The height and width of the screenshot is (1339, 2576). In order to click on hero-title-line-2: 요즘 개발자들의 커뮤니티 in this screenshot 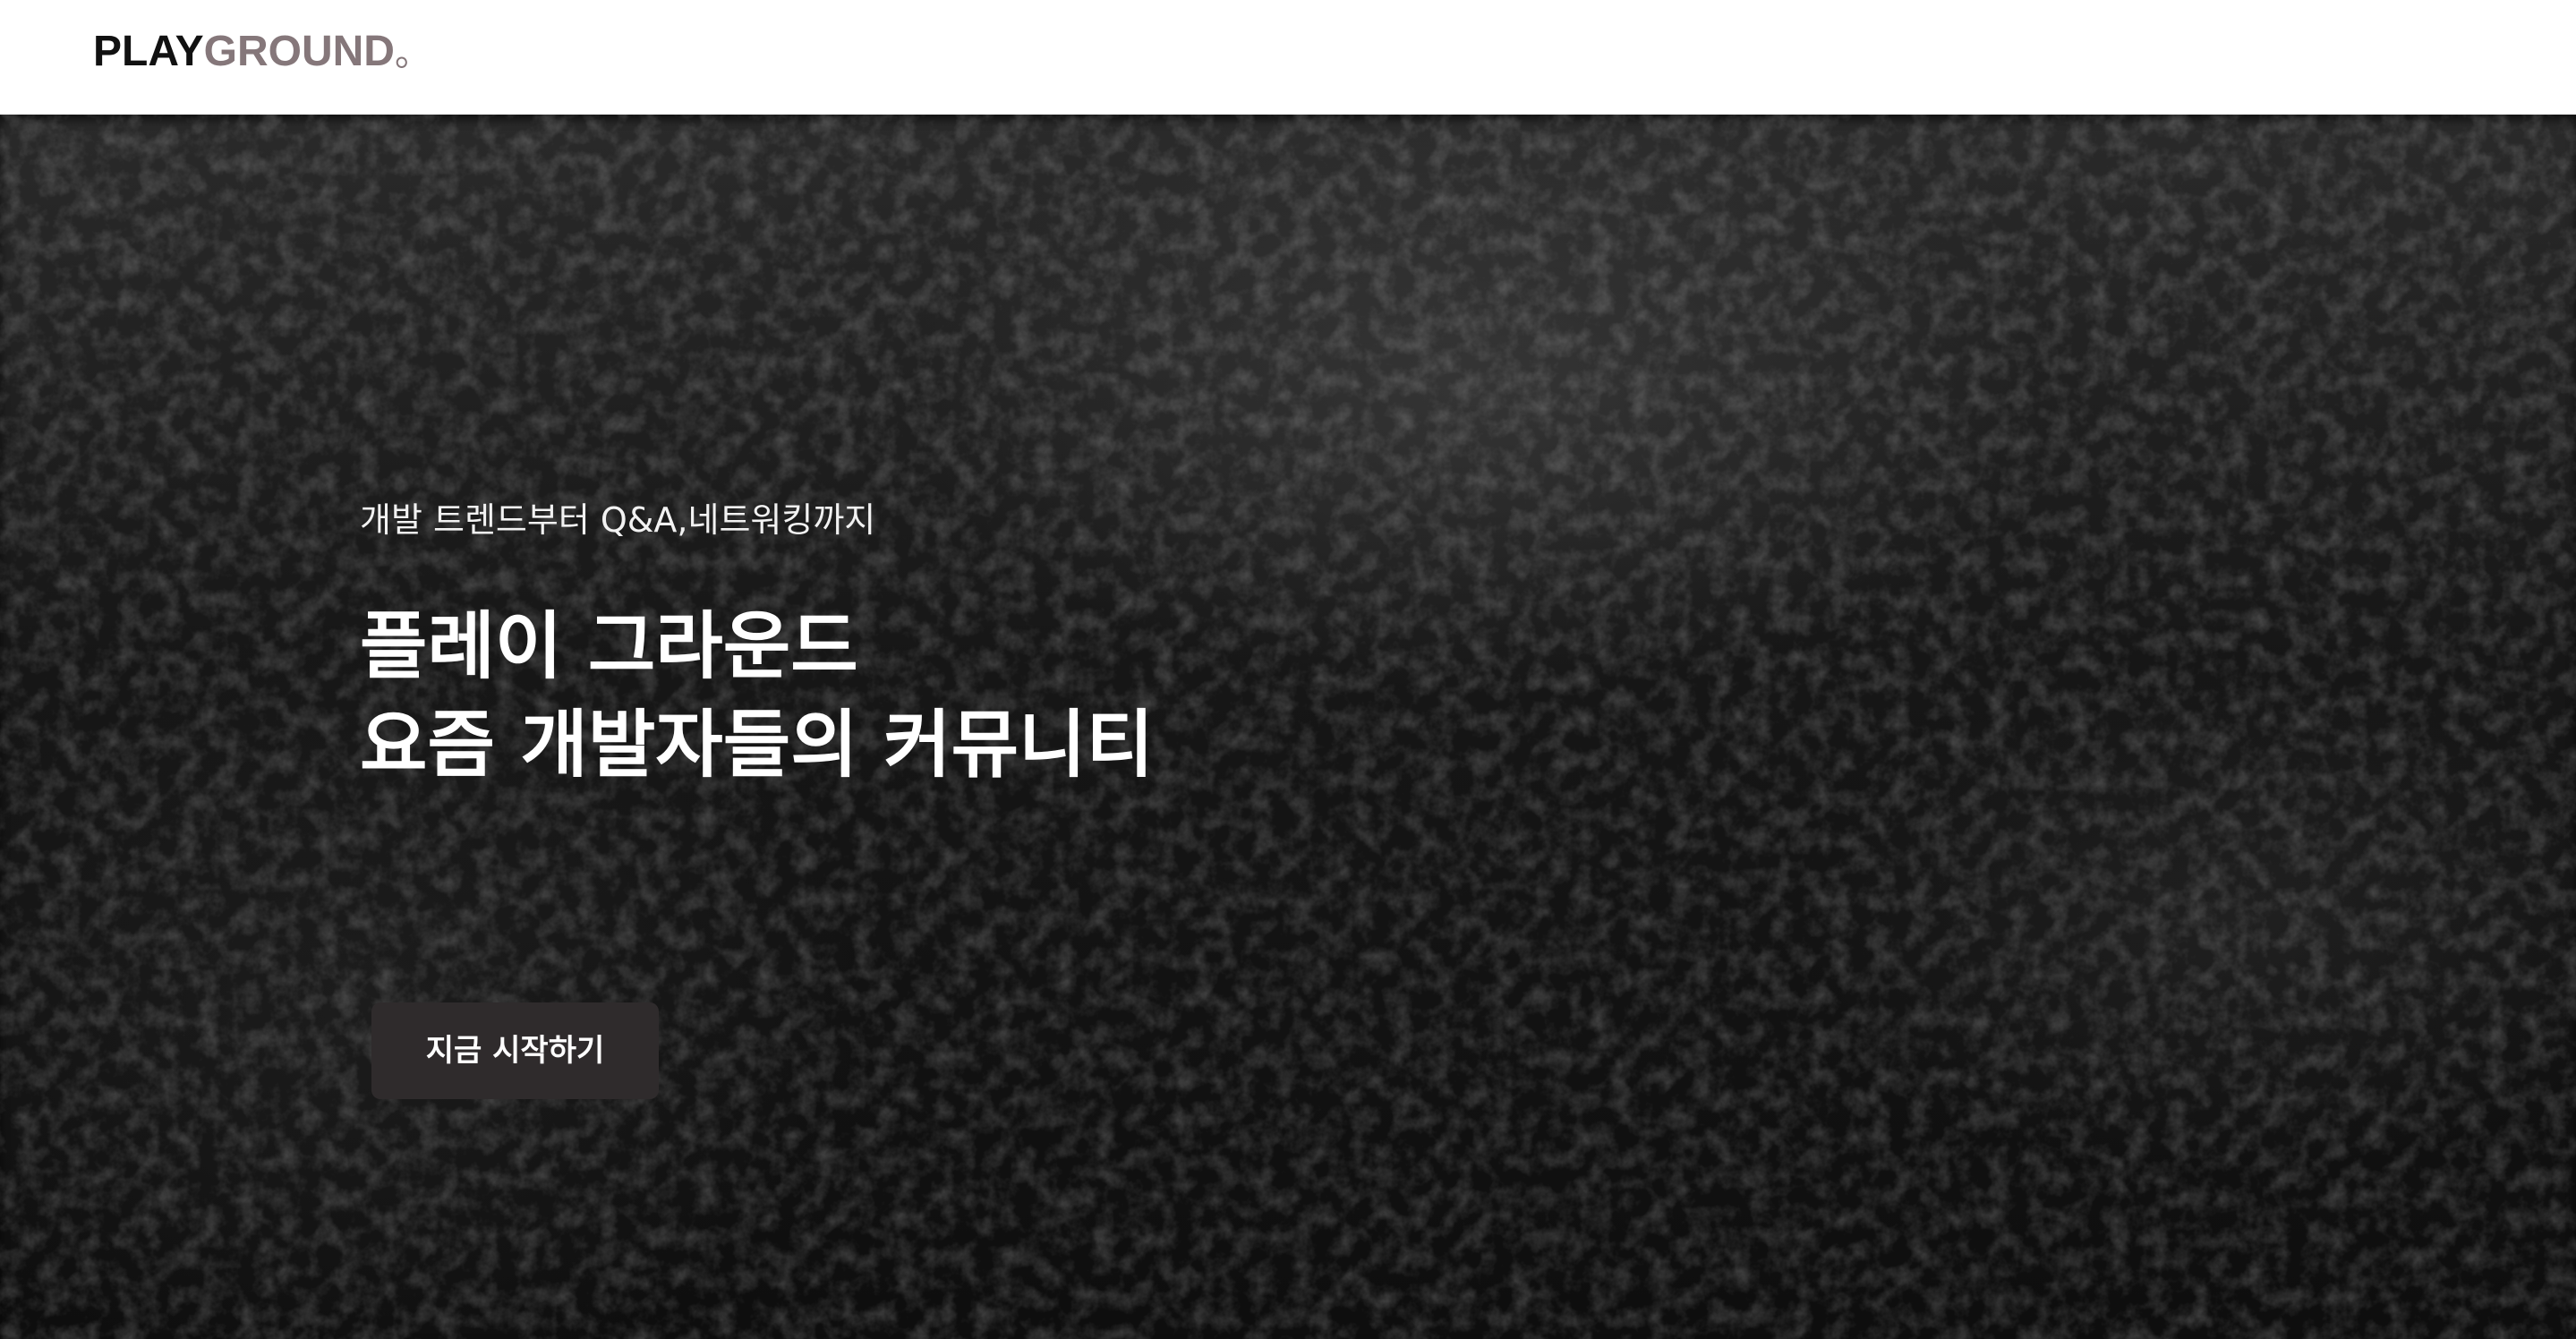, I will do `click(757, 745)`.